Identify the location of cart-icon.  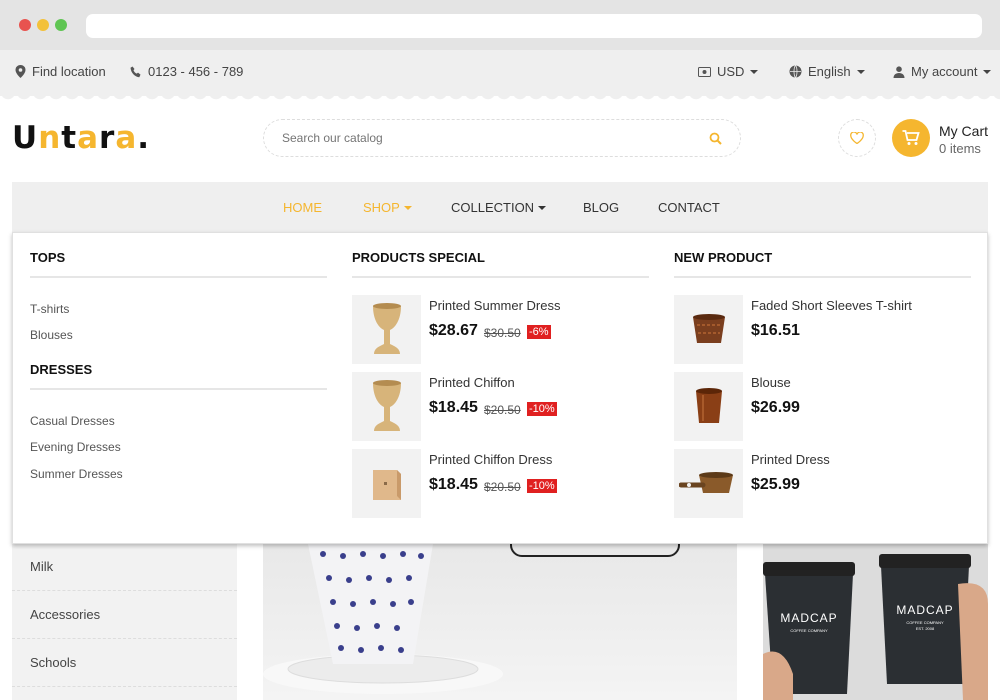
(911, 137).